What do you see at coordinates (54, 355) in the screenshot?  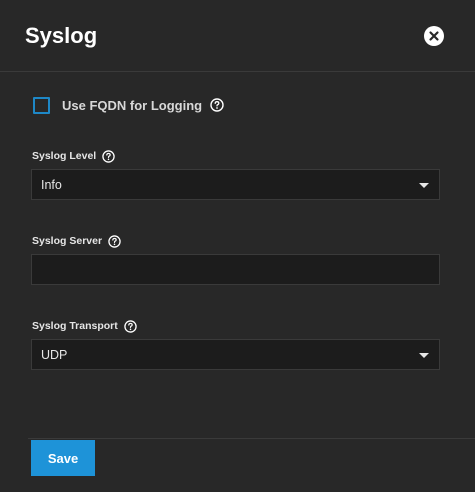 I see `syslog-transport-value: UDP` at bounding box center [54, 355].